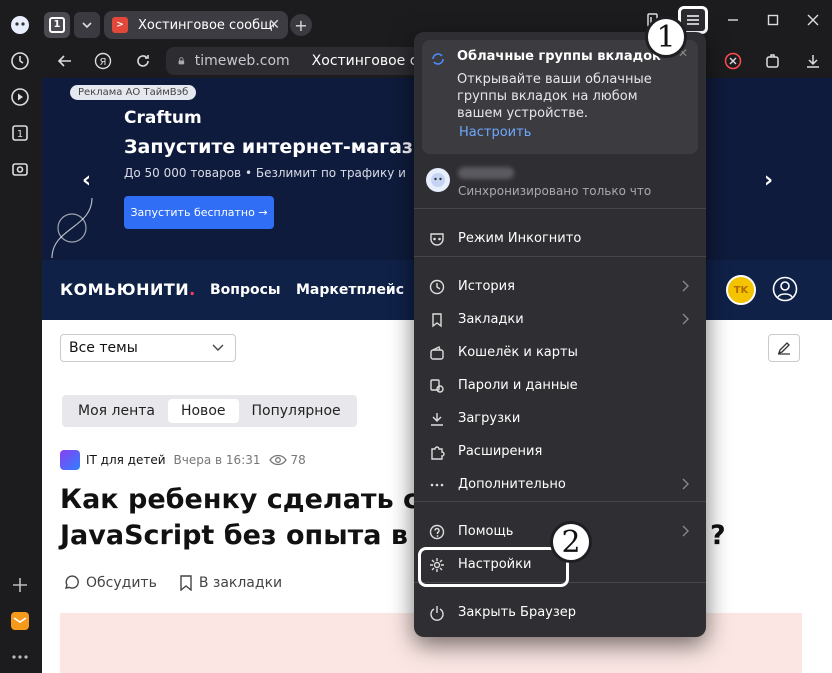 Image resolution: width=832 pixels, height=673 pixels. What do you see at coordinates (773, 61) in the screenshot?
I see `extensions-puzzle-icon` at bounding box center [773, 61].